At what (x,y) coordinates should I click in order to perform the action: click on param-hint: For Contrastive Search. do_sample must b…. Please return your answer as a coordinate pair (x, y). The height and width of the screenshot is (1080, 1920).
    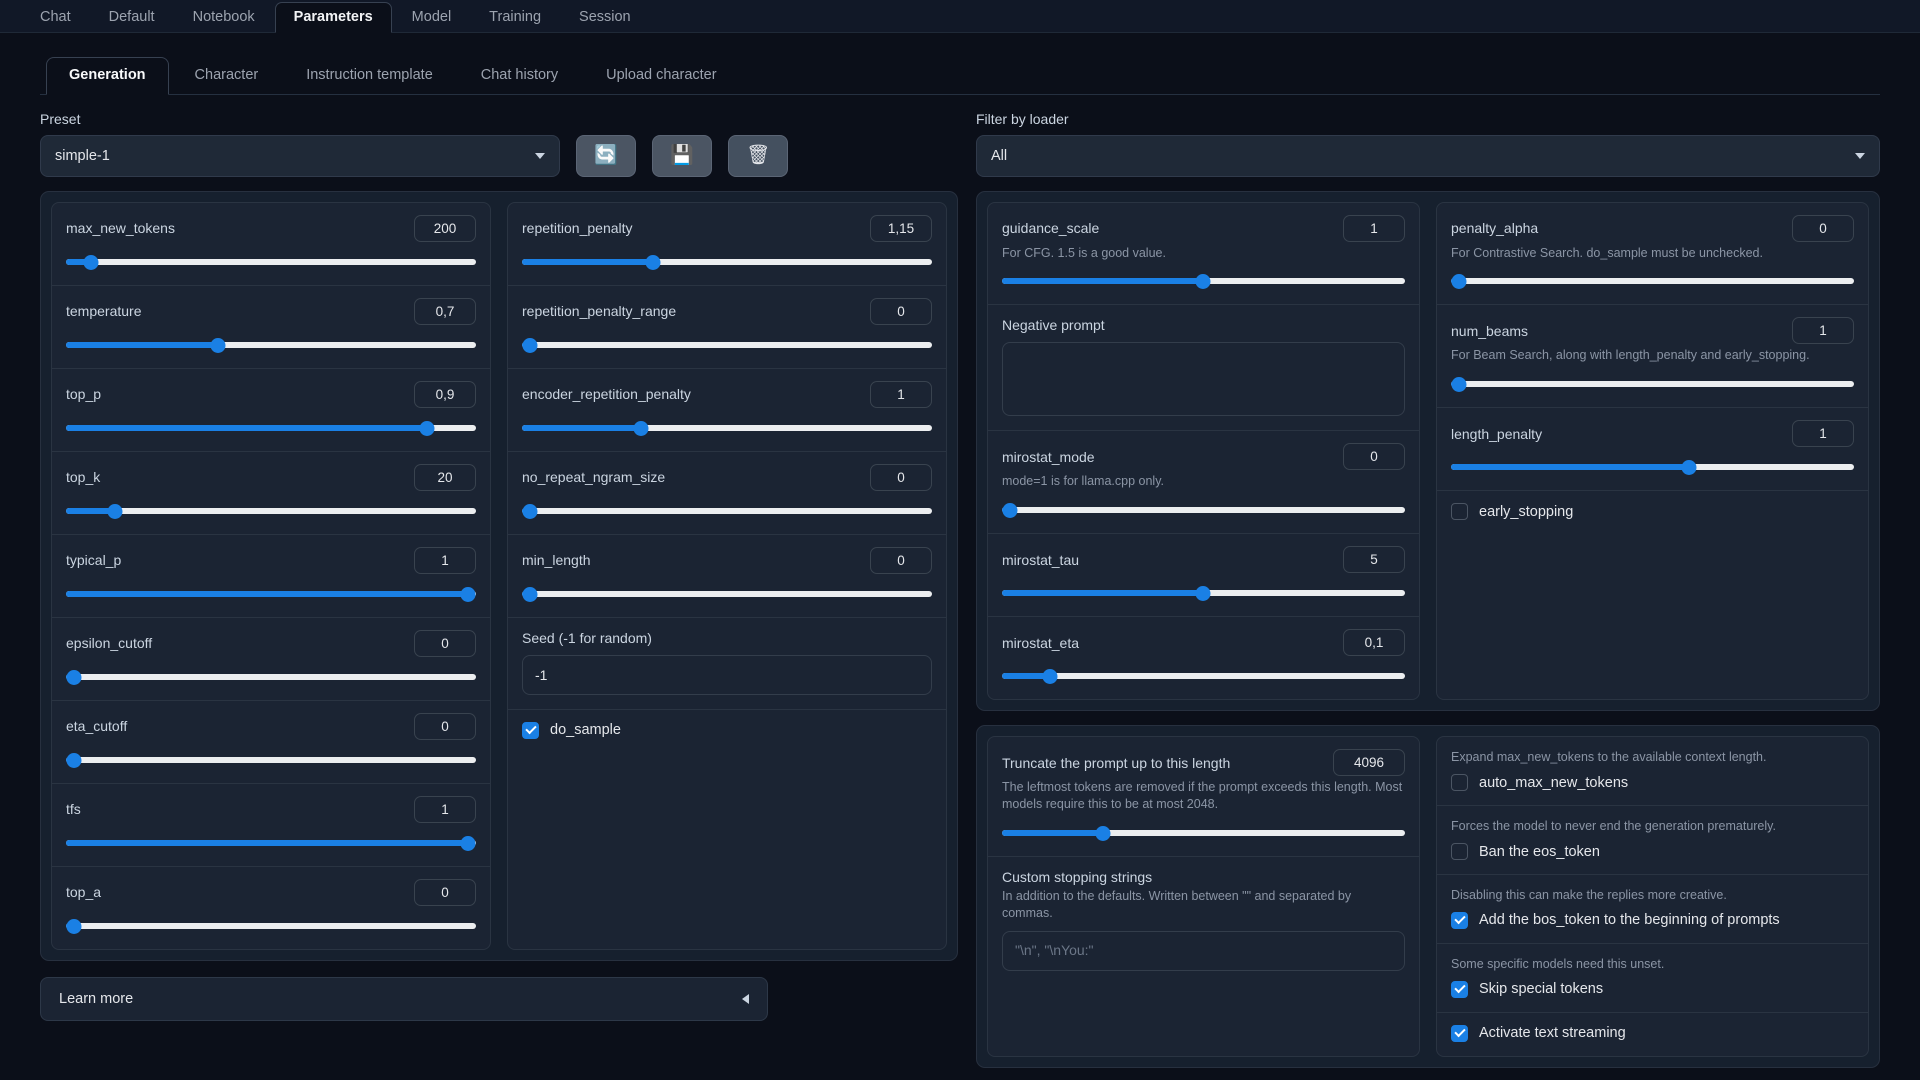
    Looking at the image, I should click on (1607, 252).